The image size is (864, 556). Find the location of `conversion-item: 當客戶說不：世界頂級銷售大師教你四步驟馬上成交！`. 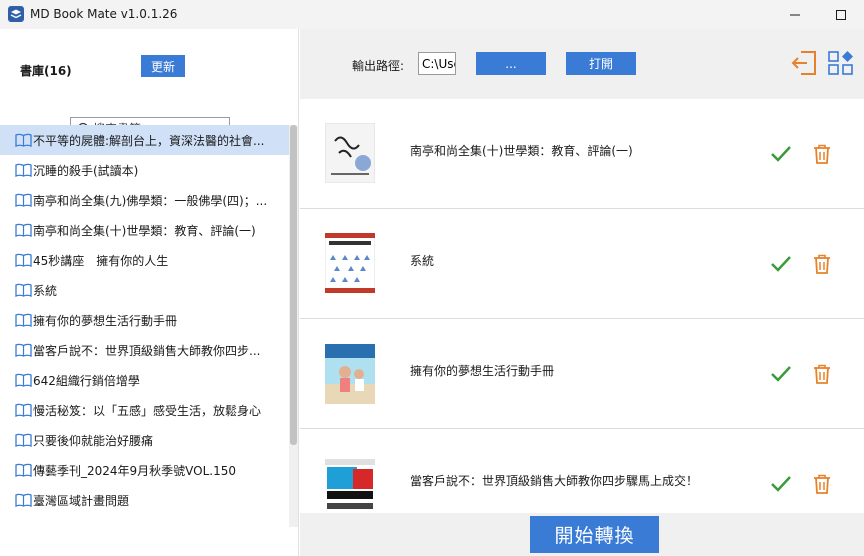

conversion-item: 當客戶說不：世界頂級銷售大師教你四步驟馬上成交！ is located at coordinates (582, 471).